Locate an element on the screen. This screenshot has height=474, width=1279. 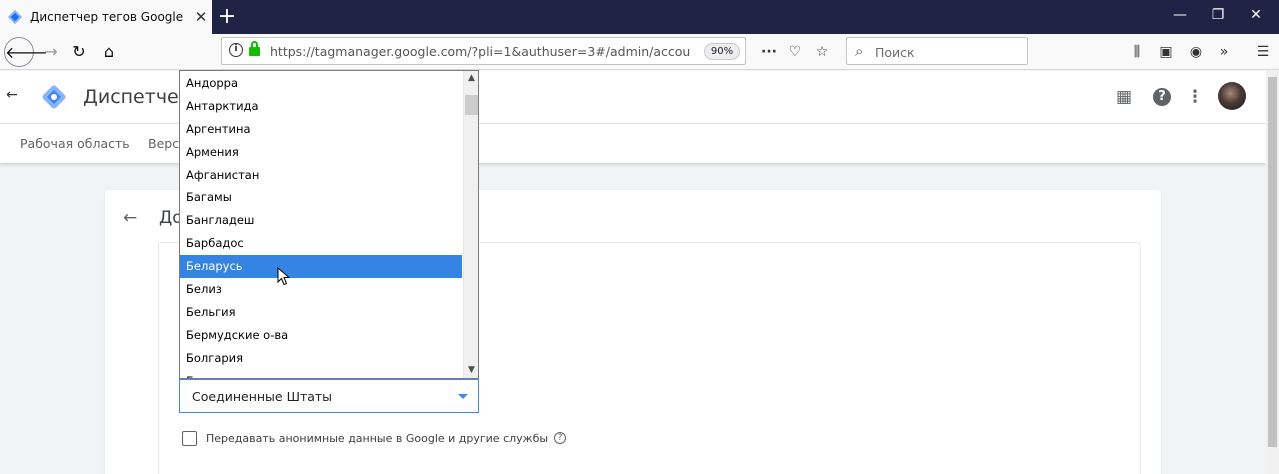
tab-workspace: Рабочая область is located at coordinates (75, 143).